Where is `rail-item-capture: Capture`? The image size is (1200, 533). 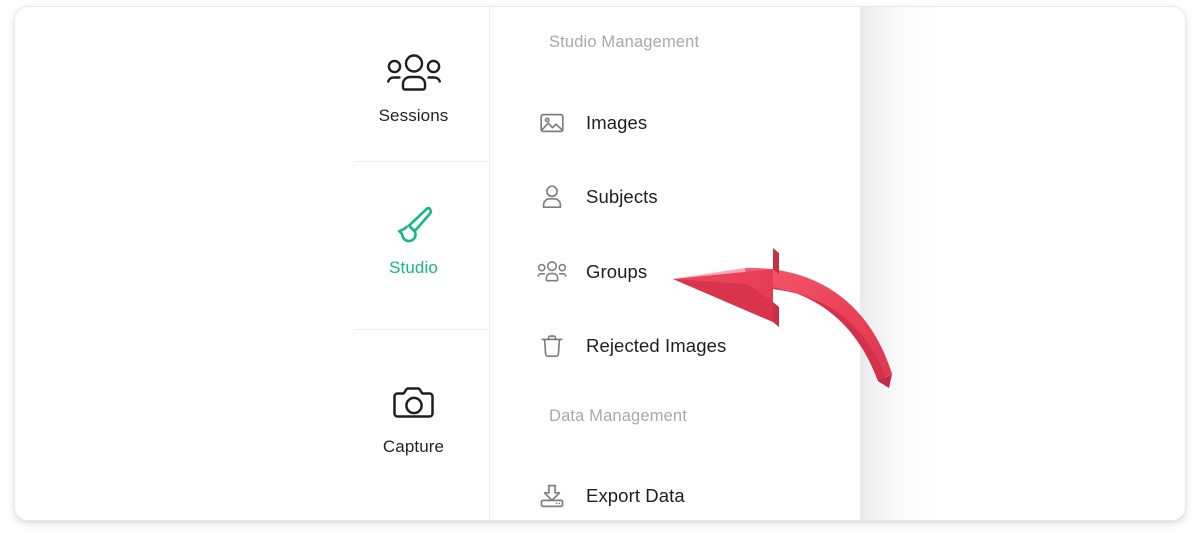 rail-item-capture: Capture is located at coordinates (413, 419).